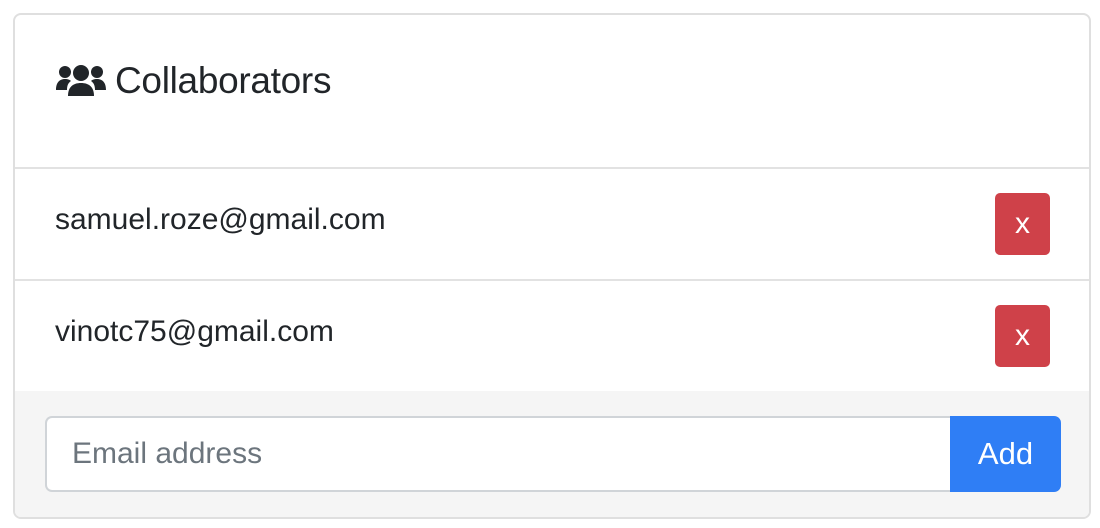 The width and height of the screenshot is (1100, 528). Describe the element at coordinates (220, 219) in the screenshot. I see `collaborator-email: samuel.roze@gmail.com` at that location.